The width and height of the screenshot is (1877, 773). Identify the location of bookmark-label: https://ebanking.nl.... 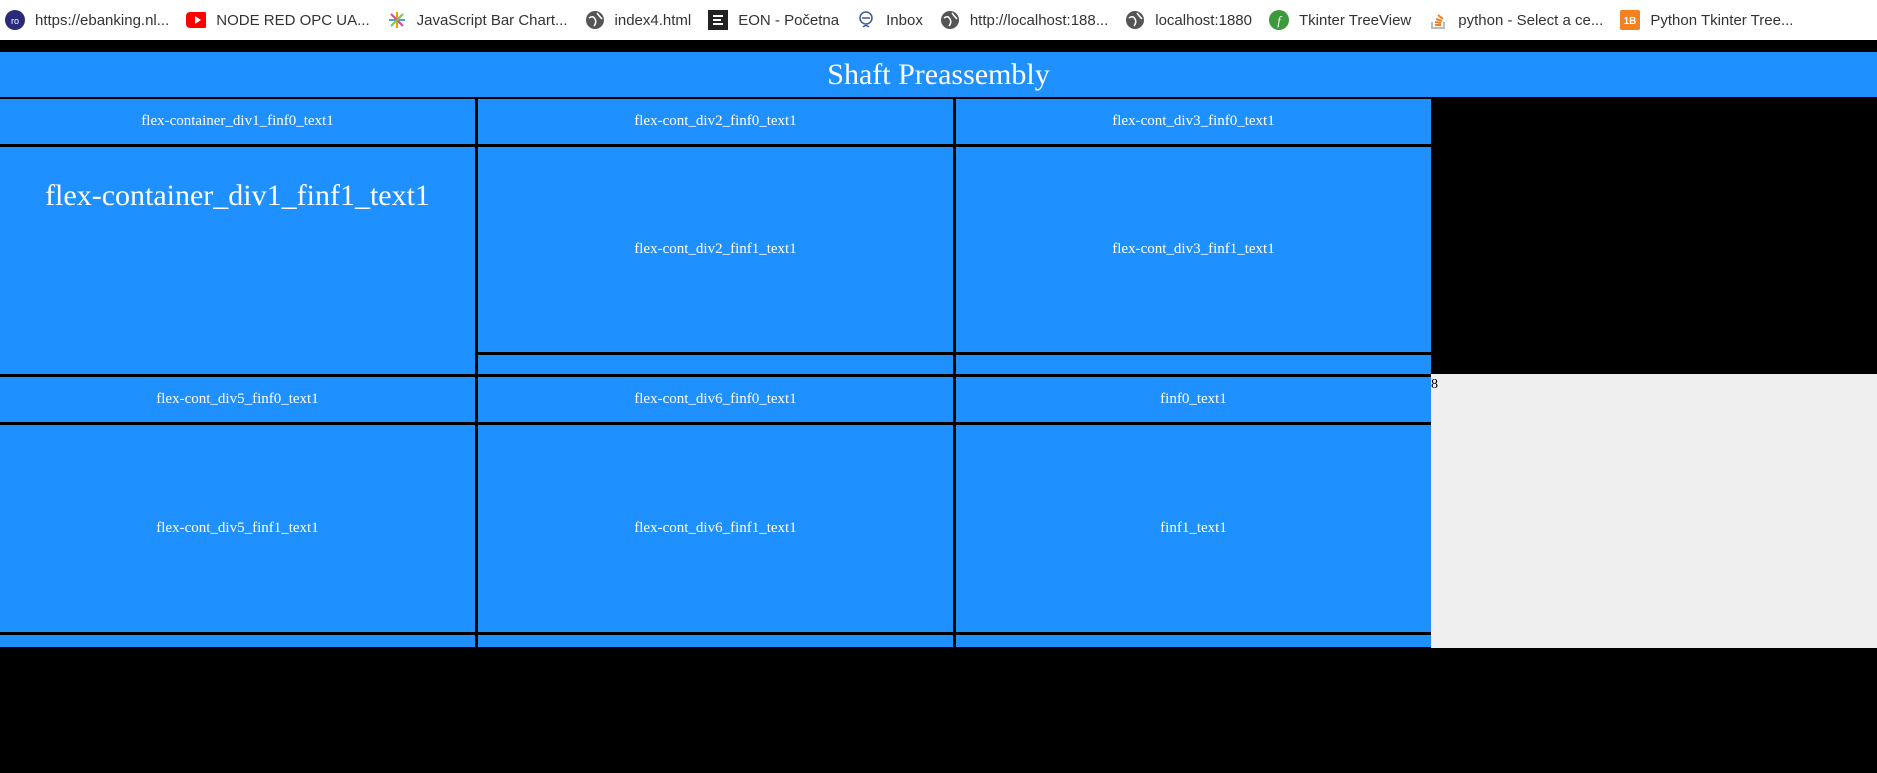
(102, 20).